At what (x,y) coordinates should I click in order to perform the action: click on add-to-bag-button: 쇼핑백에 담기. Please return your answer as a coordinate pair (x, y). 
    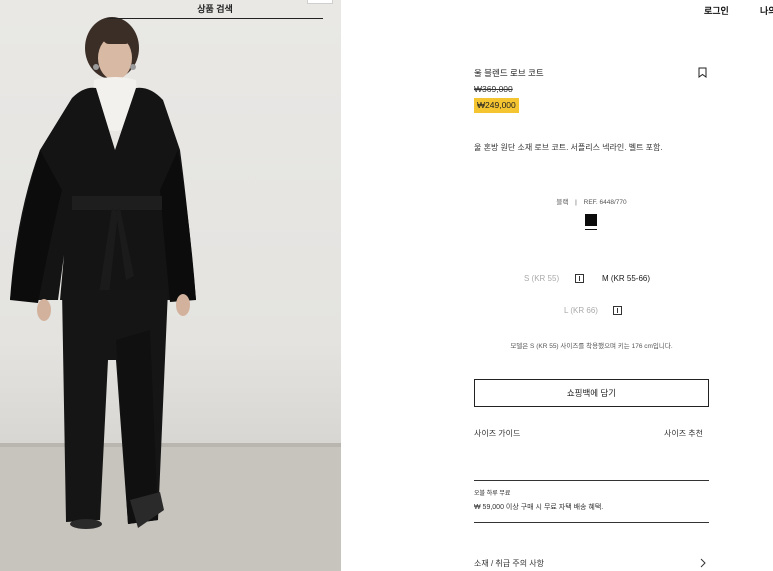
    Looking at the image, I should click on (591, 393).